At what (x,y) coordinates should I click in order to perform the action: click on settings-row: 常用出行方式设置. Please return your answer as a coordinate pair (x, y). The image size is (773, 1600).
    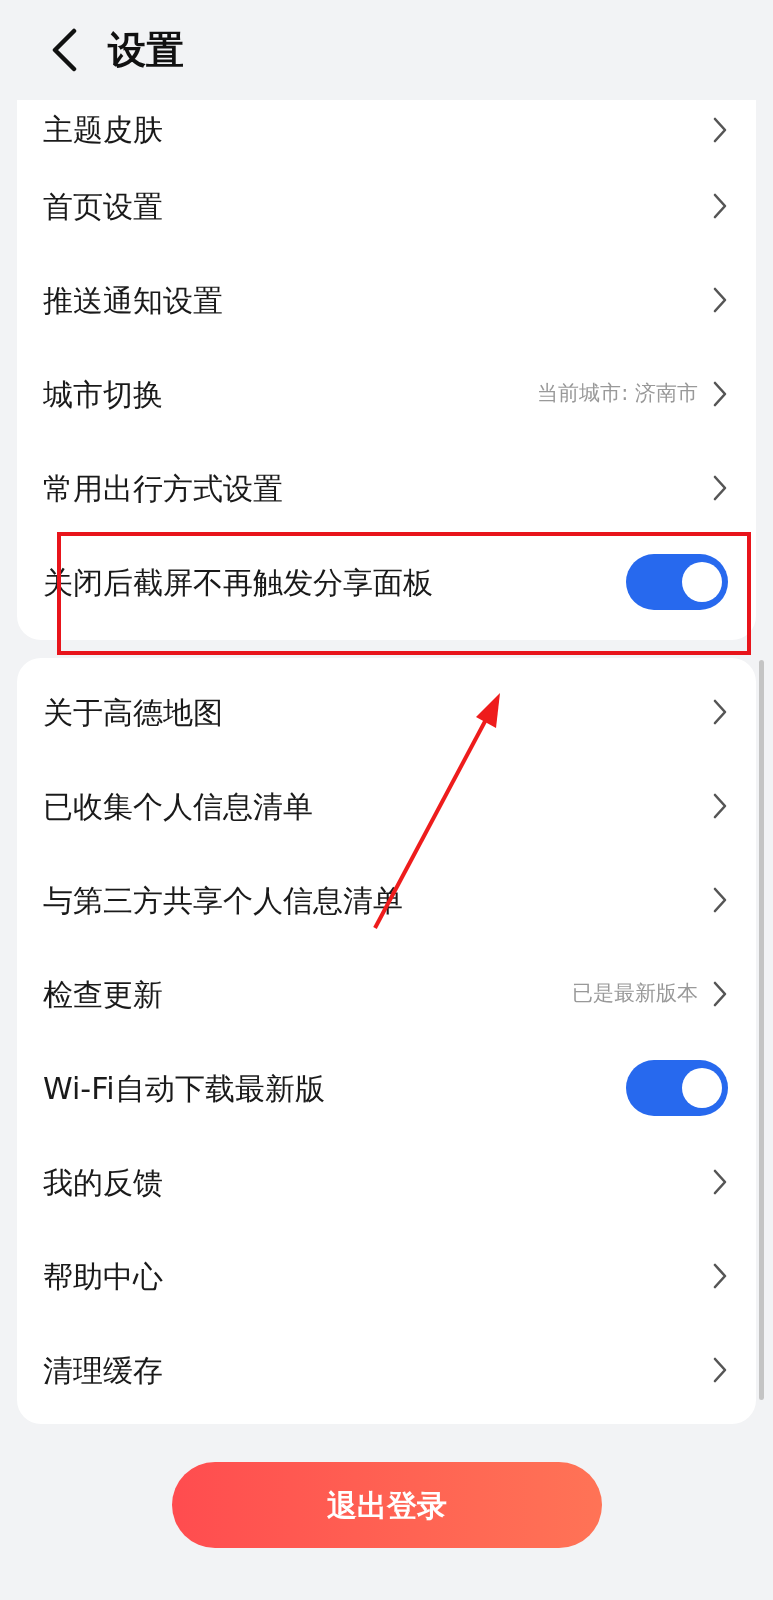
    Looking at the image, I should click on (386, 488).